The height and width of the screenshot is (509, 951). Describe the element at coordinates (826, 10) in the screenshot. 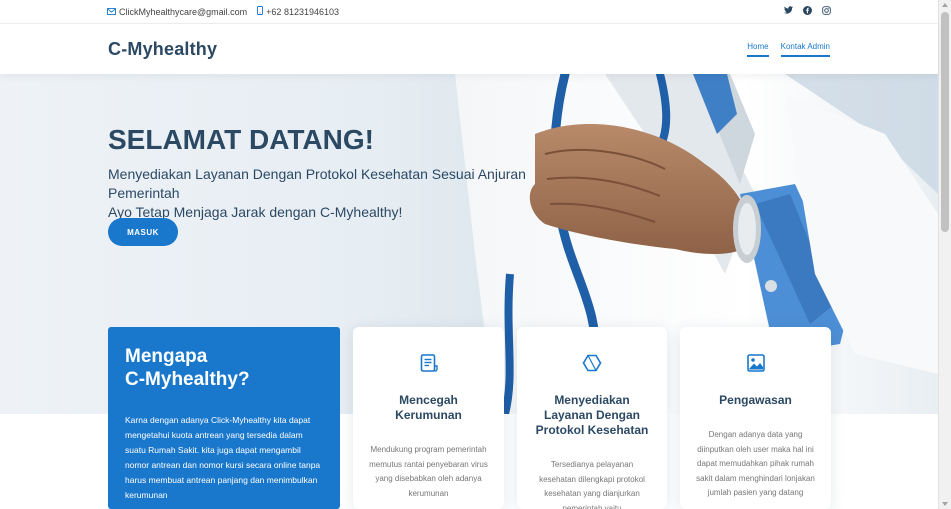

I see `instagram-icon` at that location.